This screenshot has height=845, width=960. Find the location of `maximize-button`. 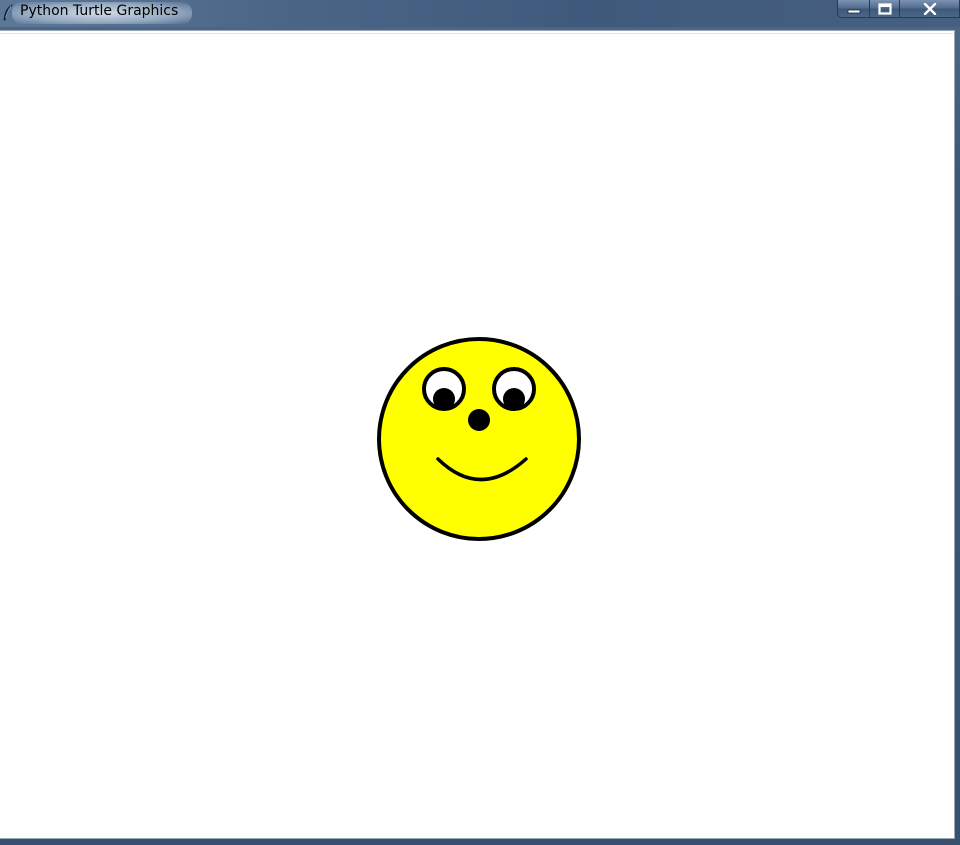

maximize-button is located at coordinates (885, 9).